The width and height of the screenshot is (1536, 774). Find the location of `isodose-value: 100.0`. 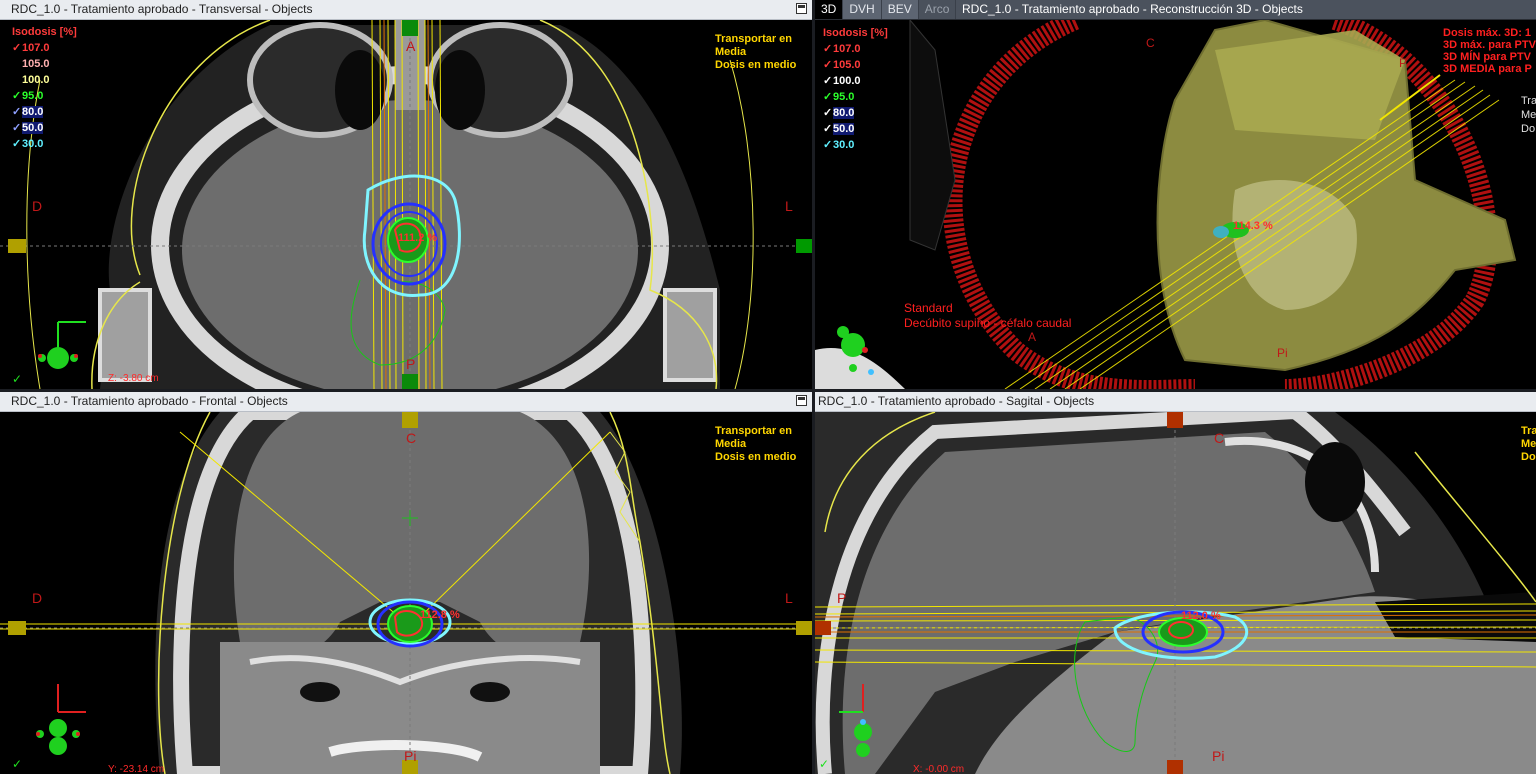

isodose-value: 100.0 is located at coordinates (36, 80).